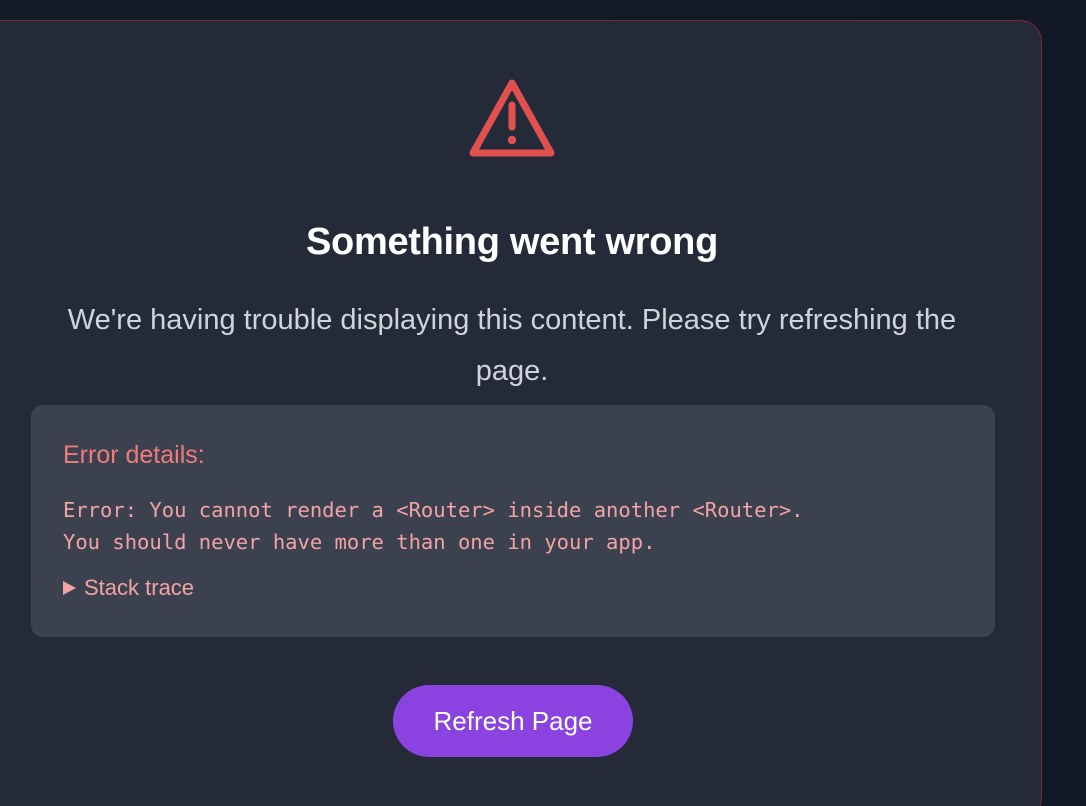 The height and width of the screenshot is (806, 1086). I want to click on warning-triangle-icon, so click(512, 118).